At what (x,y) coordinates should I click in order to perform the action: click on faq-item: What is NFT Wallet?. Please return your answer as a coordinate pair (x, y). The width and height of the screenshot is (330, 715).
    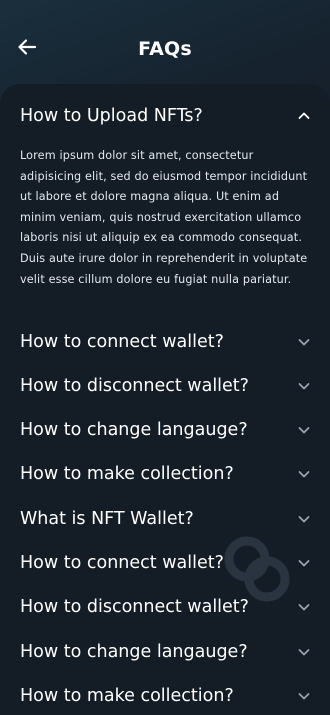
    Looking at the image, I should click on (165, 519).